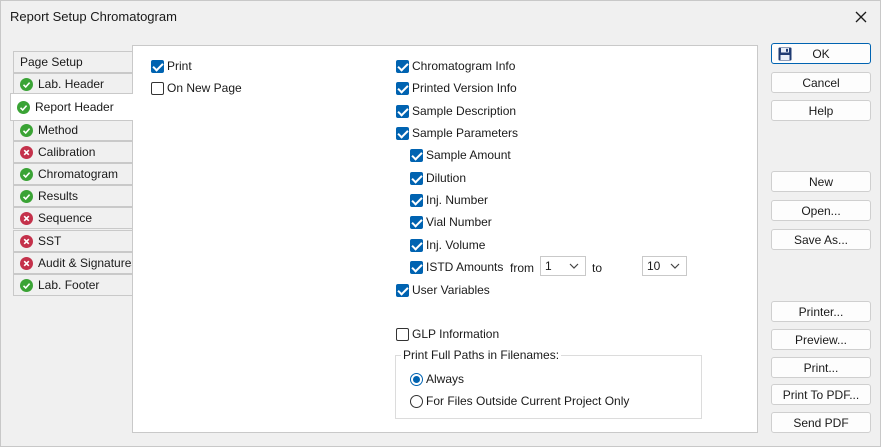 The image size is (881, 447). What do you see at coordinates (51, 62) in the screenshot?
I see `tab-label: Page Setup` at bounding box center [51, 62].